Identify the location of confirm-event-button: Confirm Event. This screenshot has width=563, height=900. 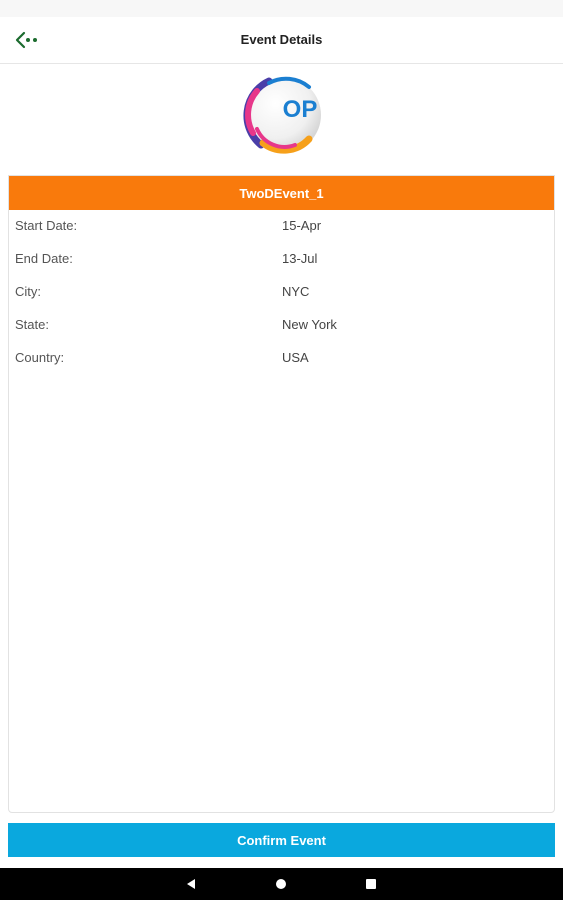
(281, 840).